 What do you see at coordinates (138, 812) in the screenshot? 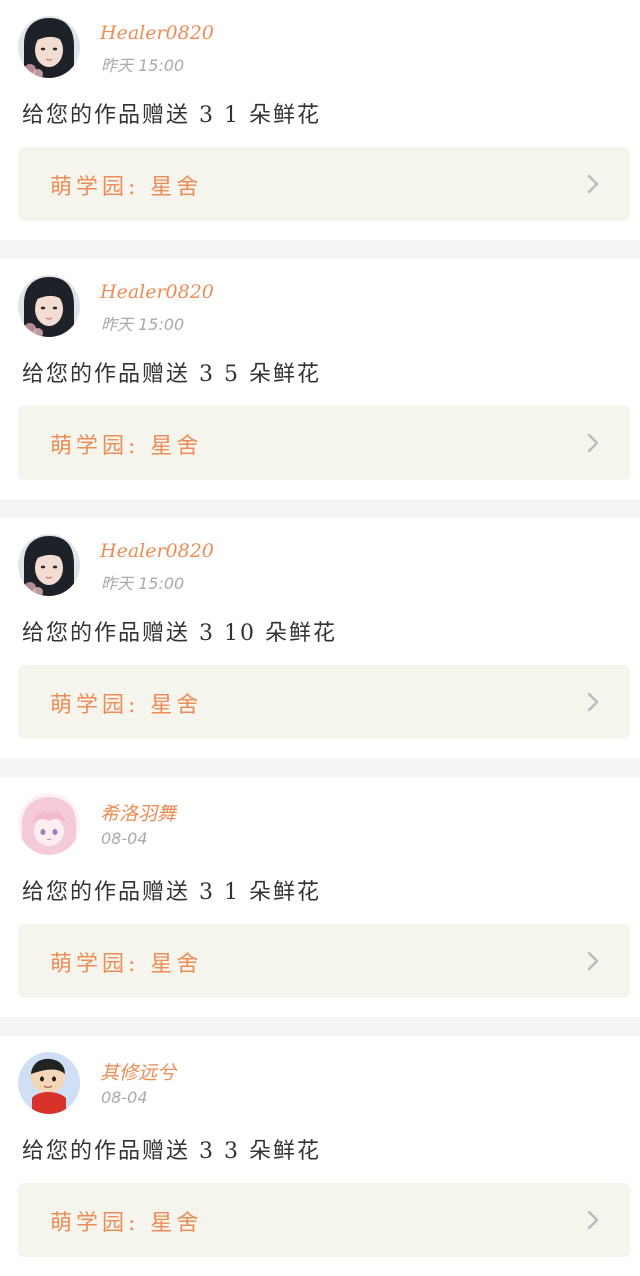
I see `username: 希洛羽舞` at bounding box center [138, 812].